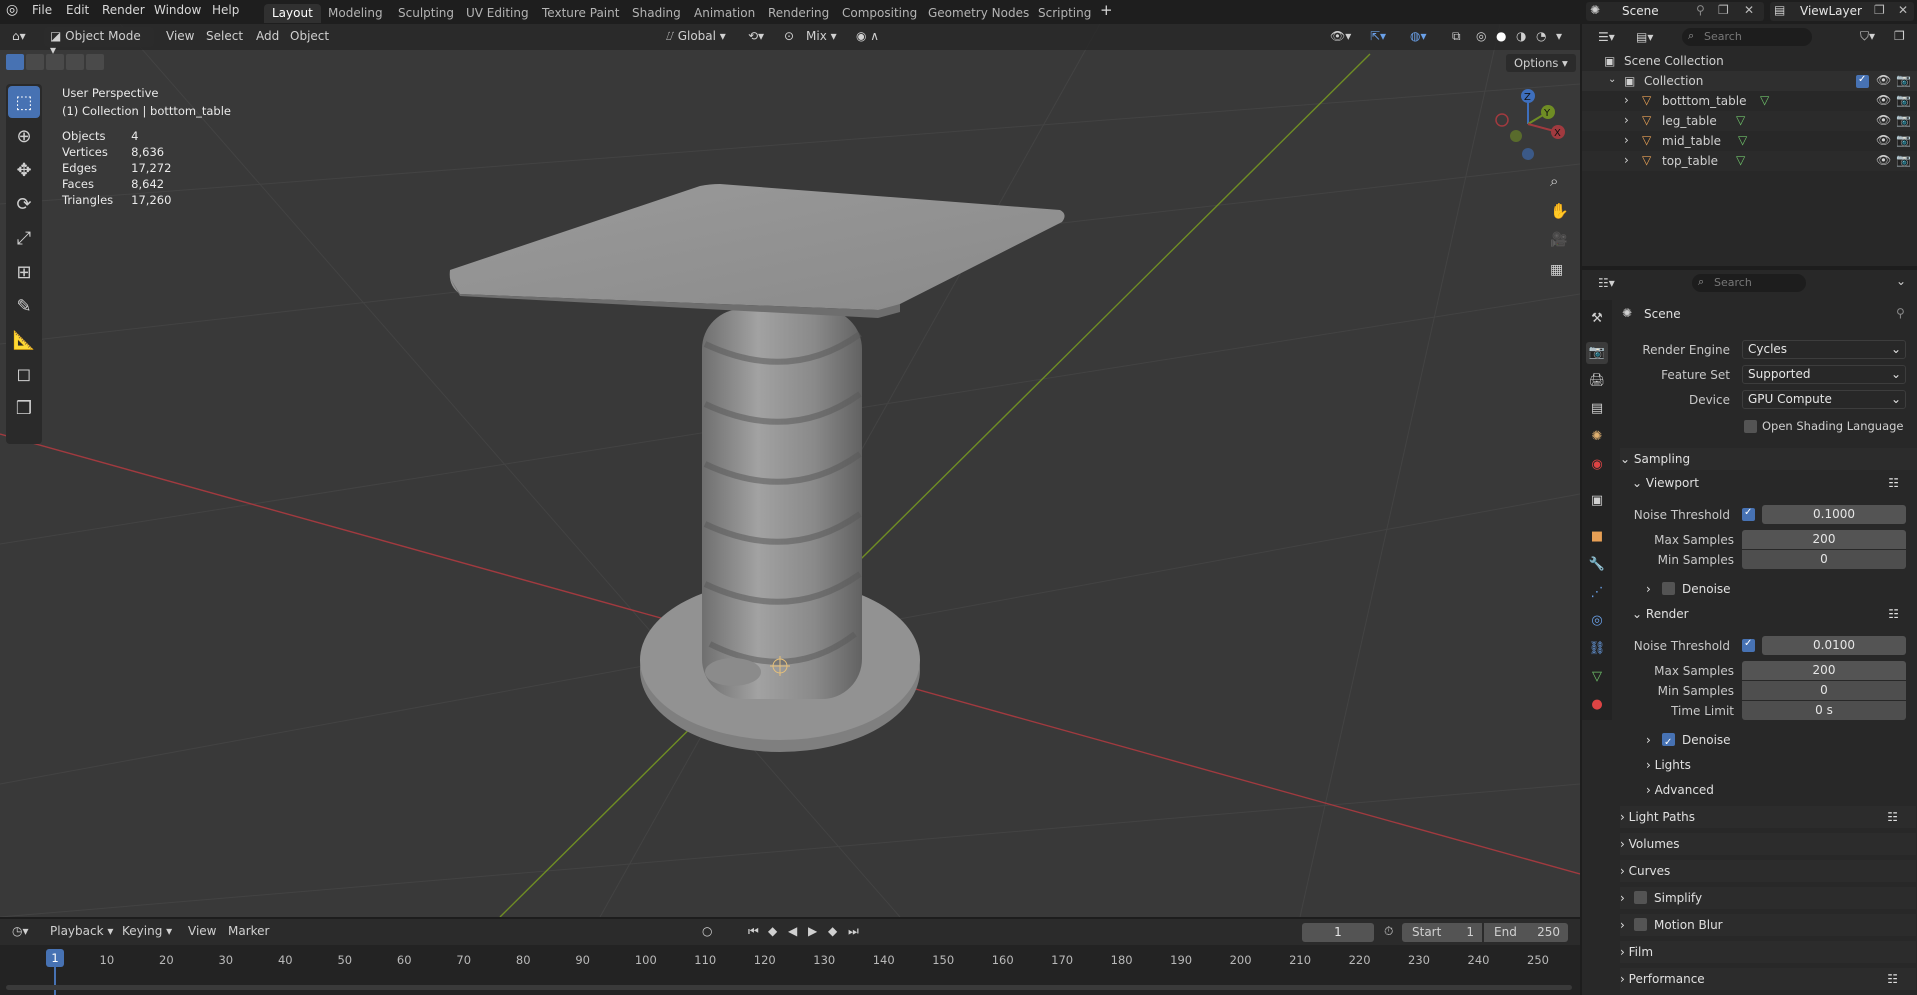 The image size is (1917, 995). I want to click on viewport-max-samples-field: 200, so click(1824, 539).